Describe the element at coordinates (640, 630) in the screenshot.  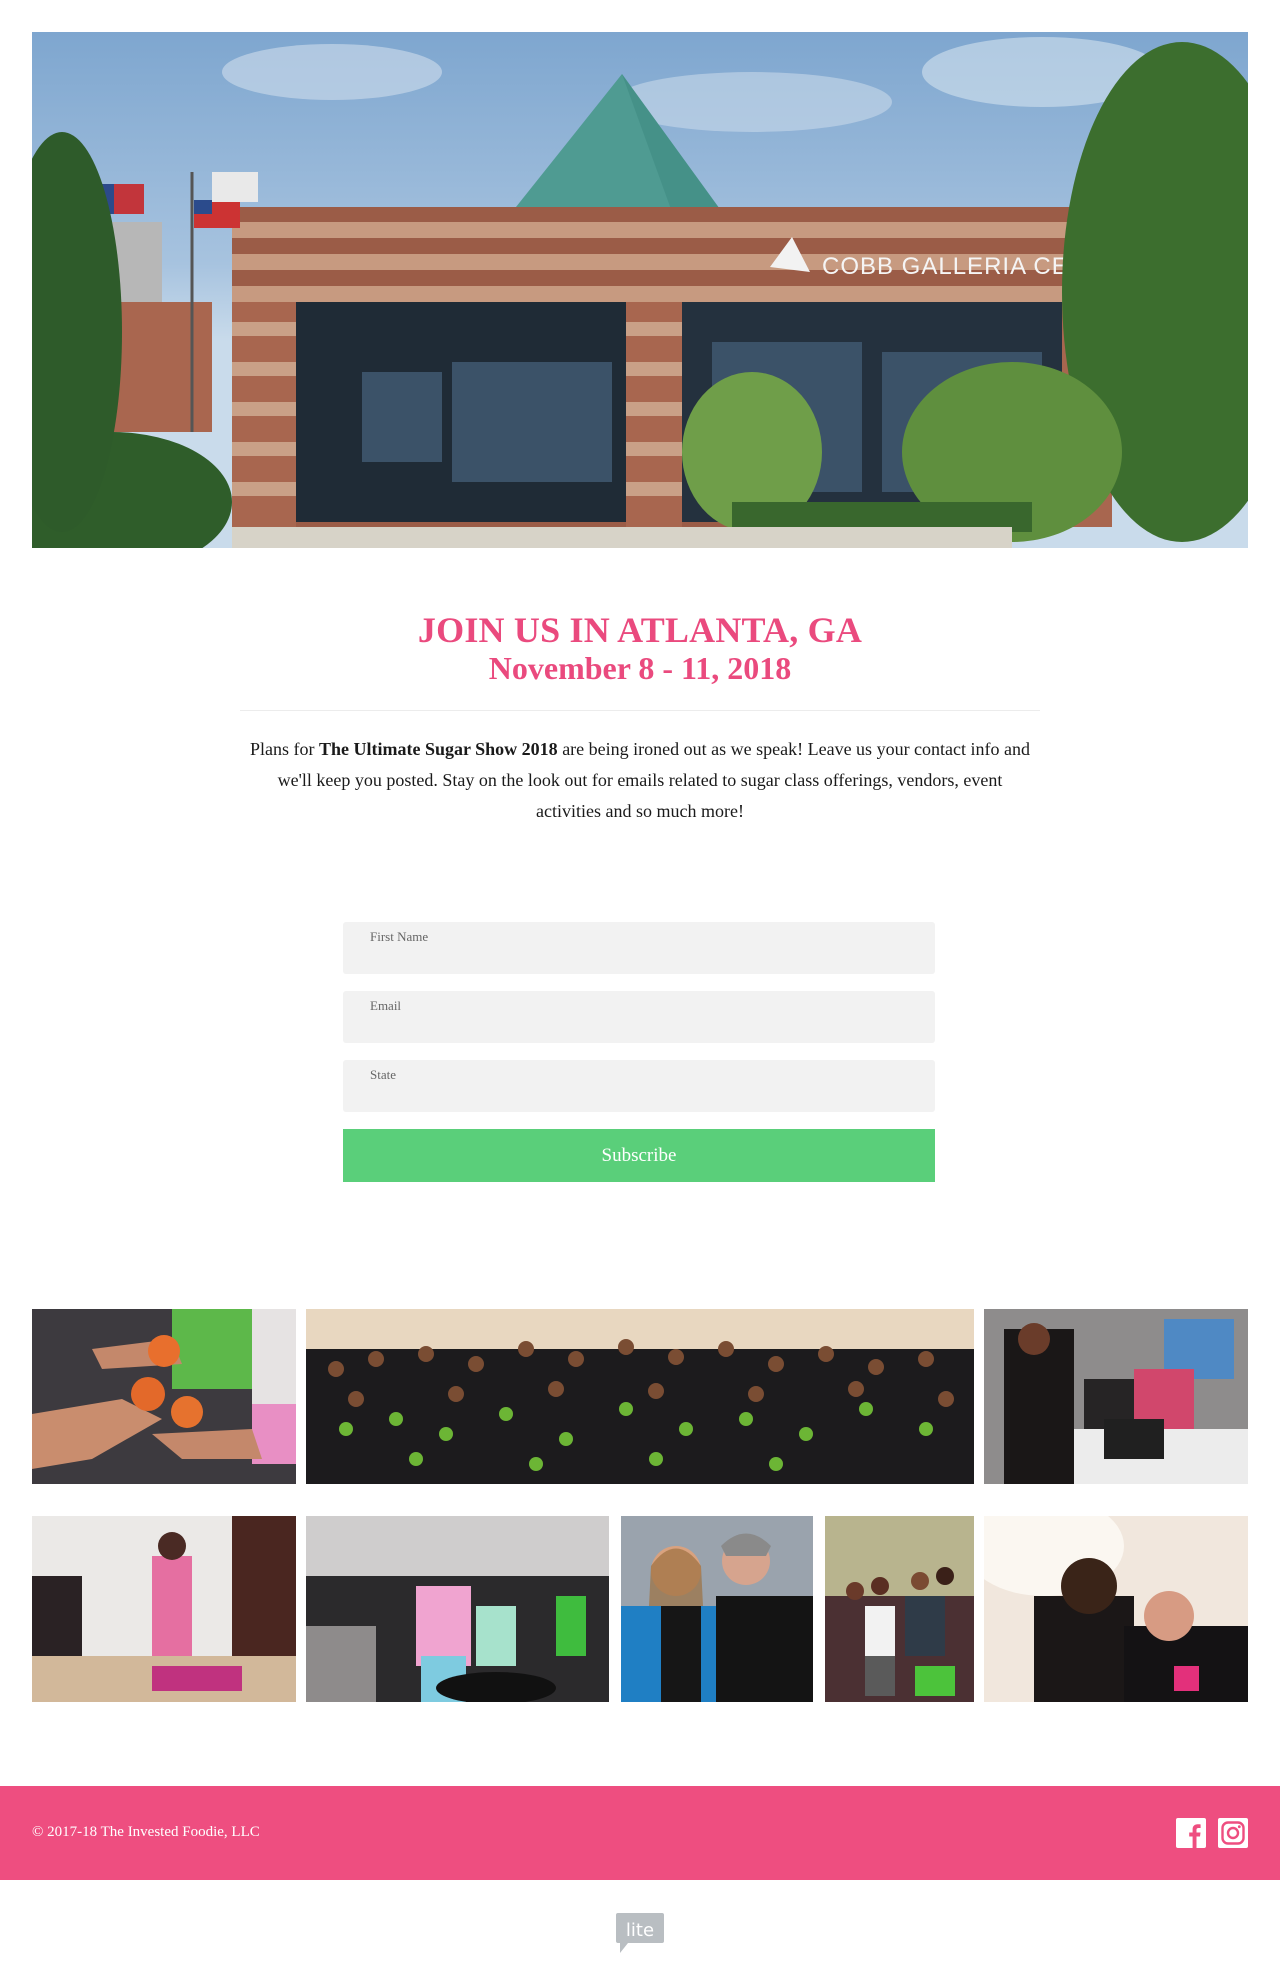
I see `event-headline: JOIN US IN ATLANTA, GA` at that location.